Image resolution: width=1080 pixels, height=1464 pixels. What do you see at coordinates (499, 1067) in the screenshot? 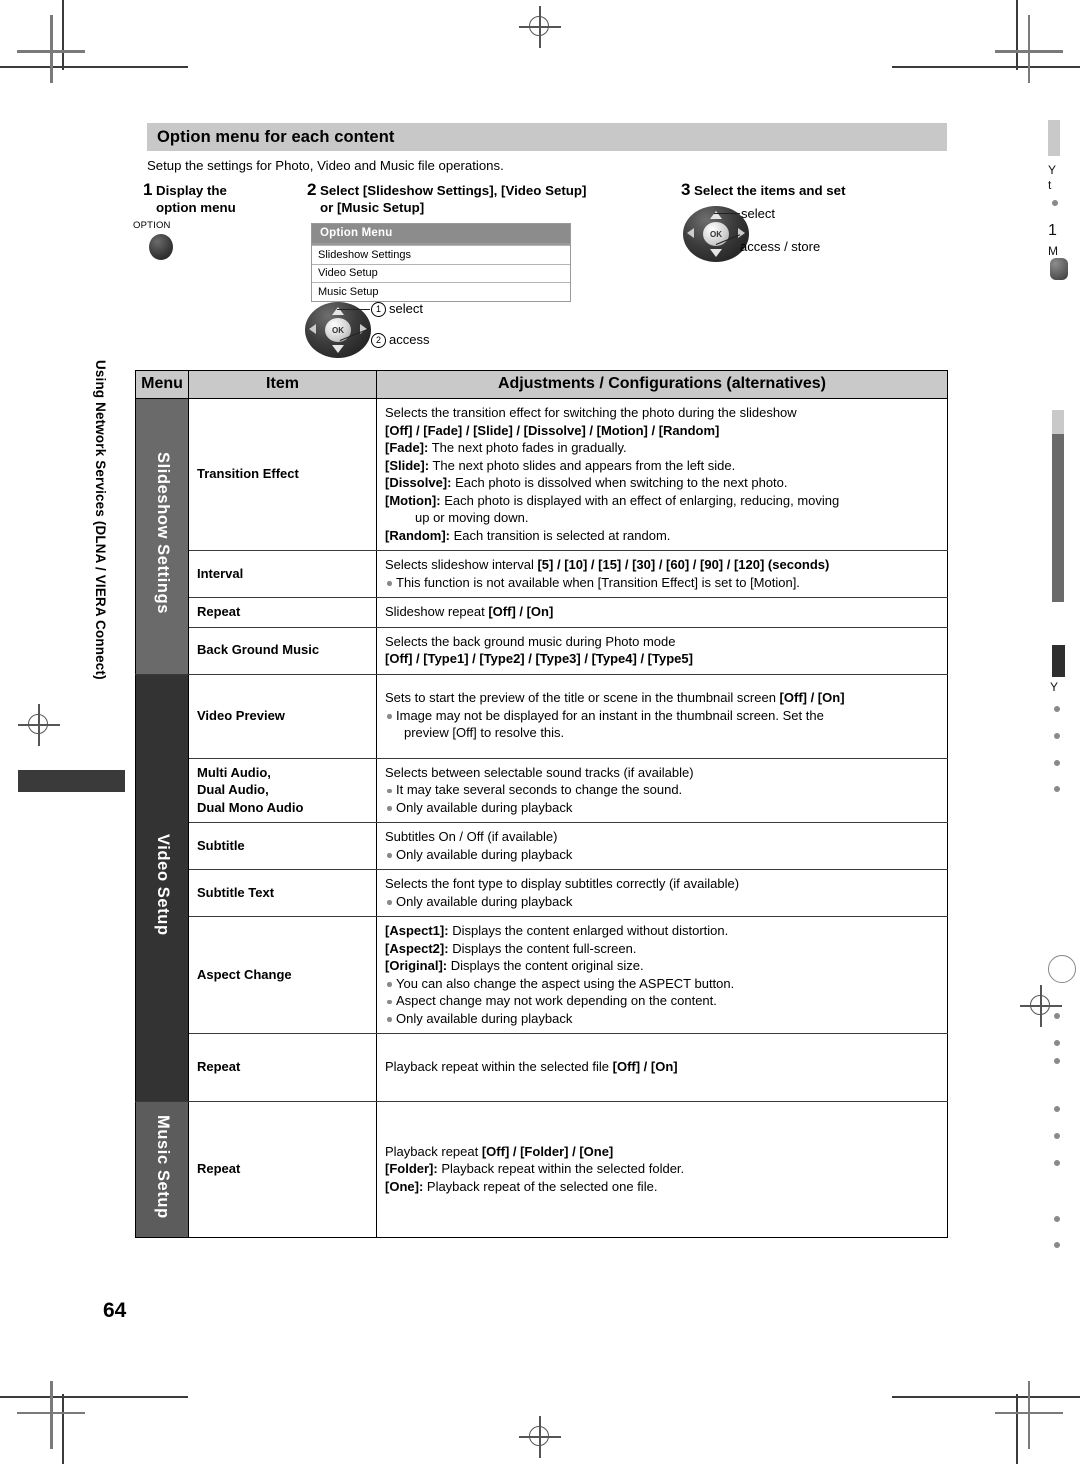
I see `desc-line: Playback repeat within the selected file` at bounding box center [499, 1067].